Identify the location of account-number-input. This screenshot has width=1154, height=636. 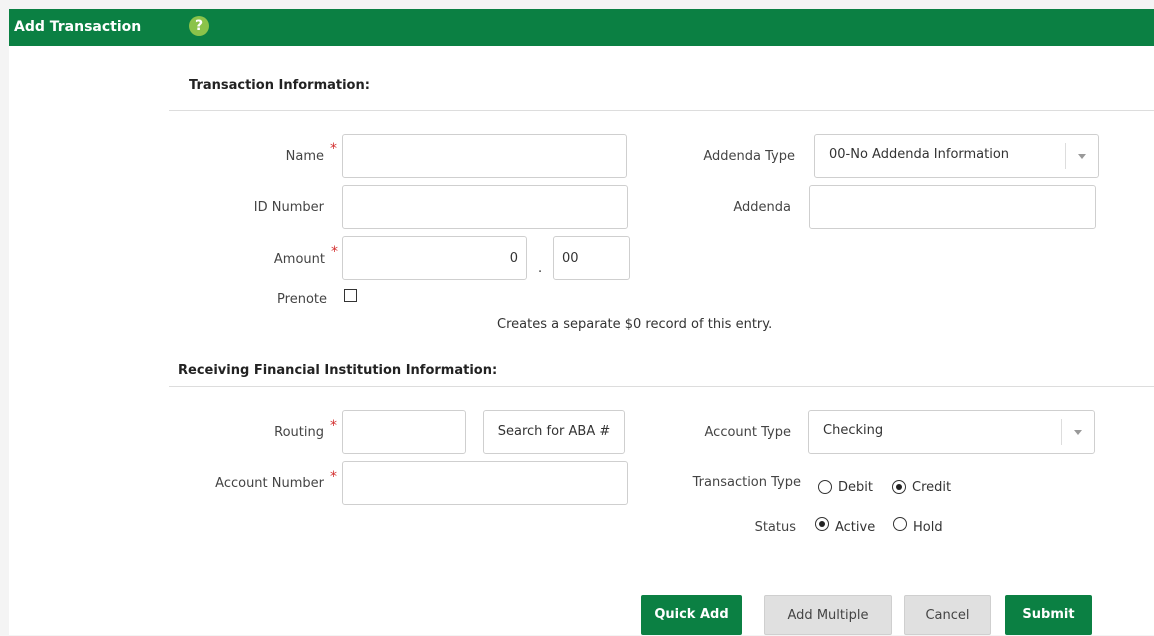
(485, 483).